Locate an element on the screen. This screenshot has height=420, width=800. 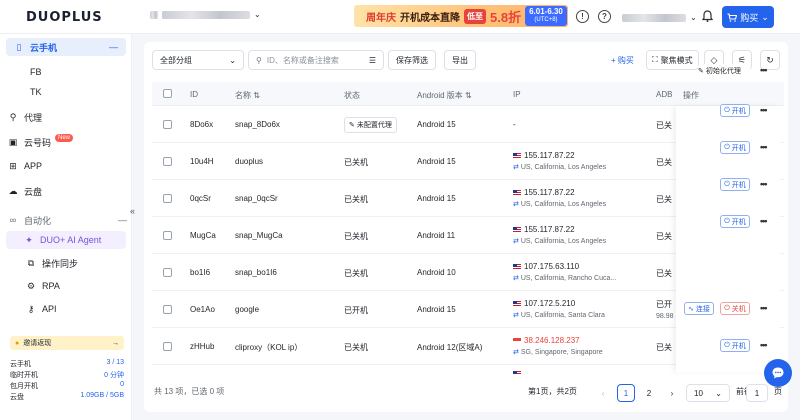
focus-mode-button: ⛶ 聚焦模式 is located at coordinates (672, 60).